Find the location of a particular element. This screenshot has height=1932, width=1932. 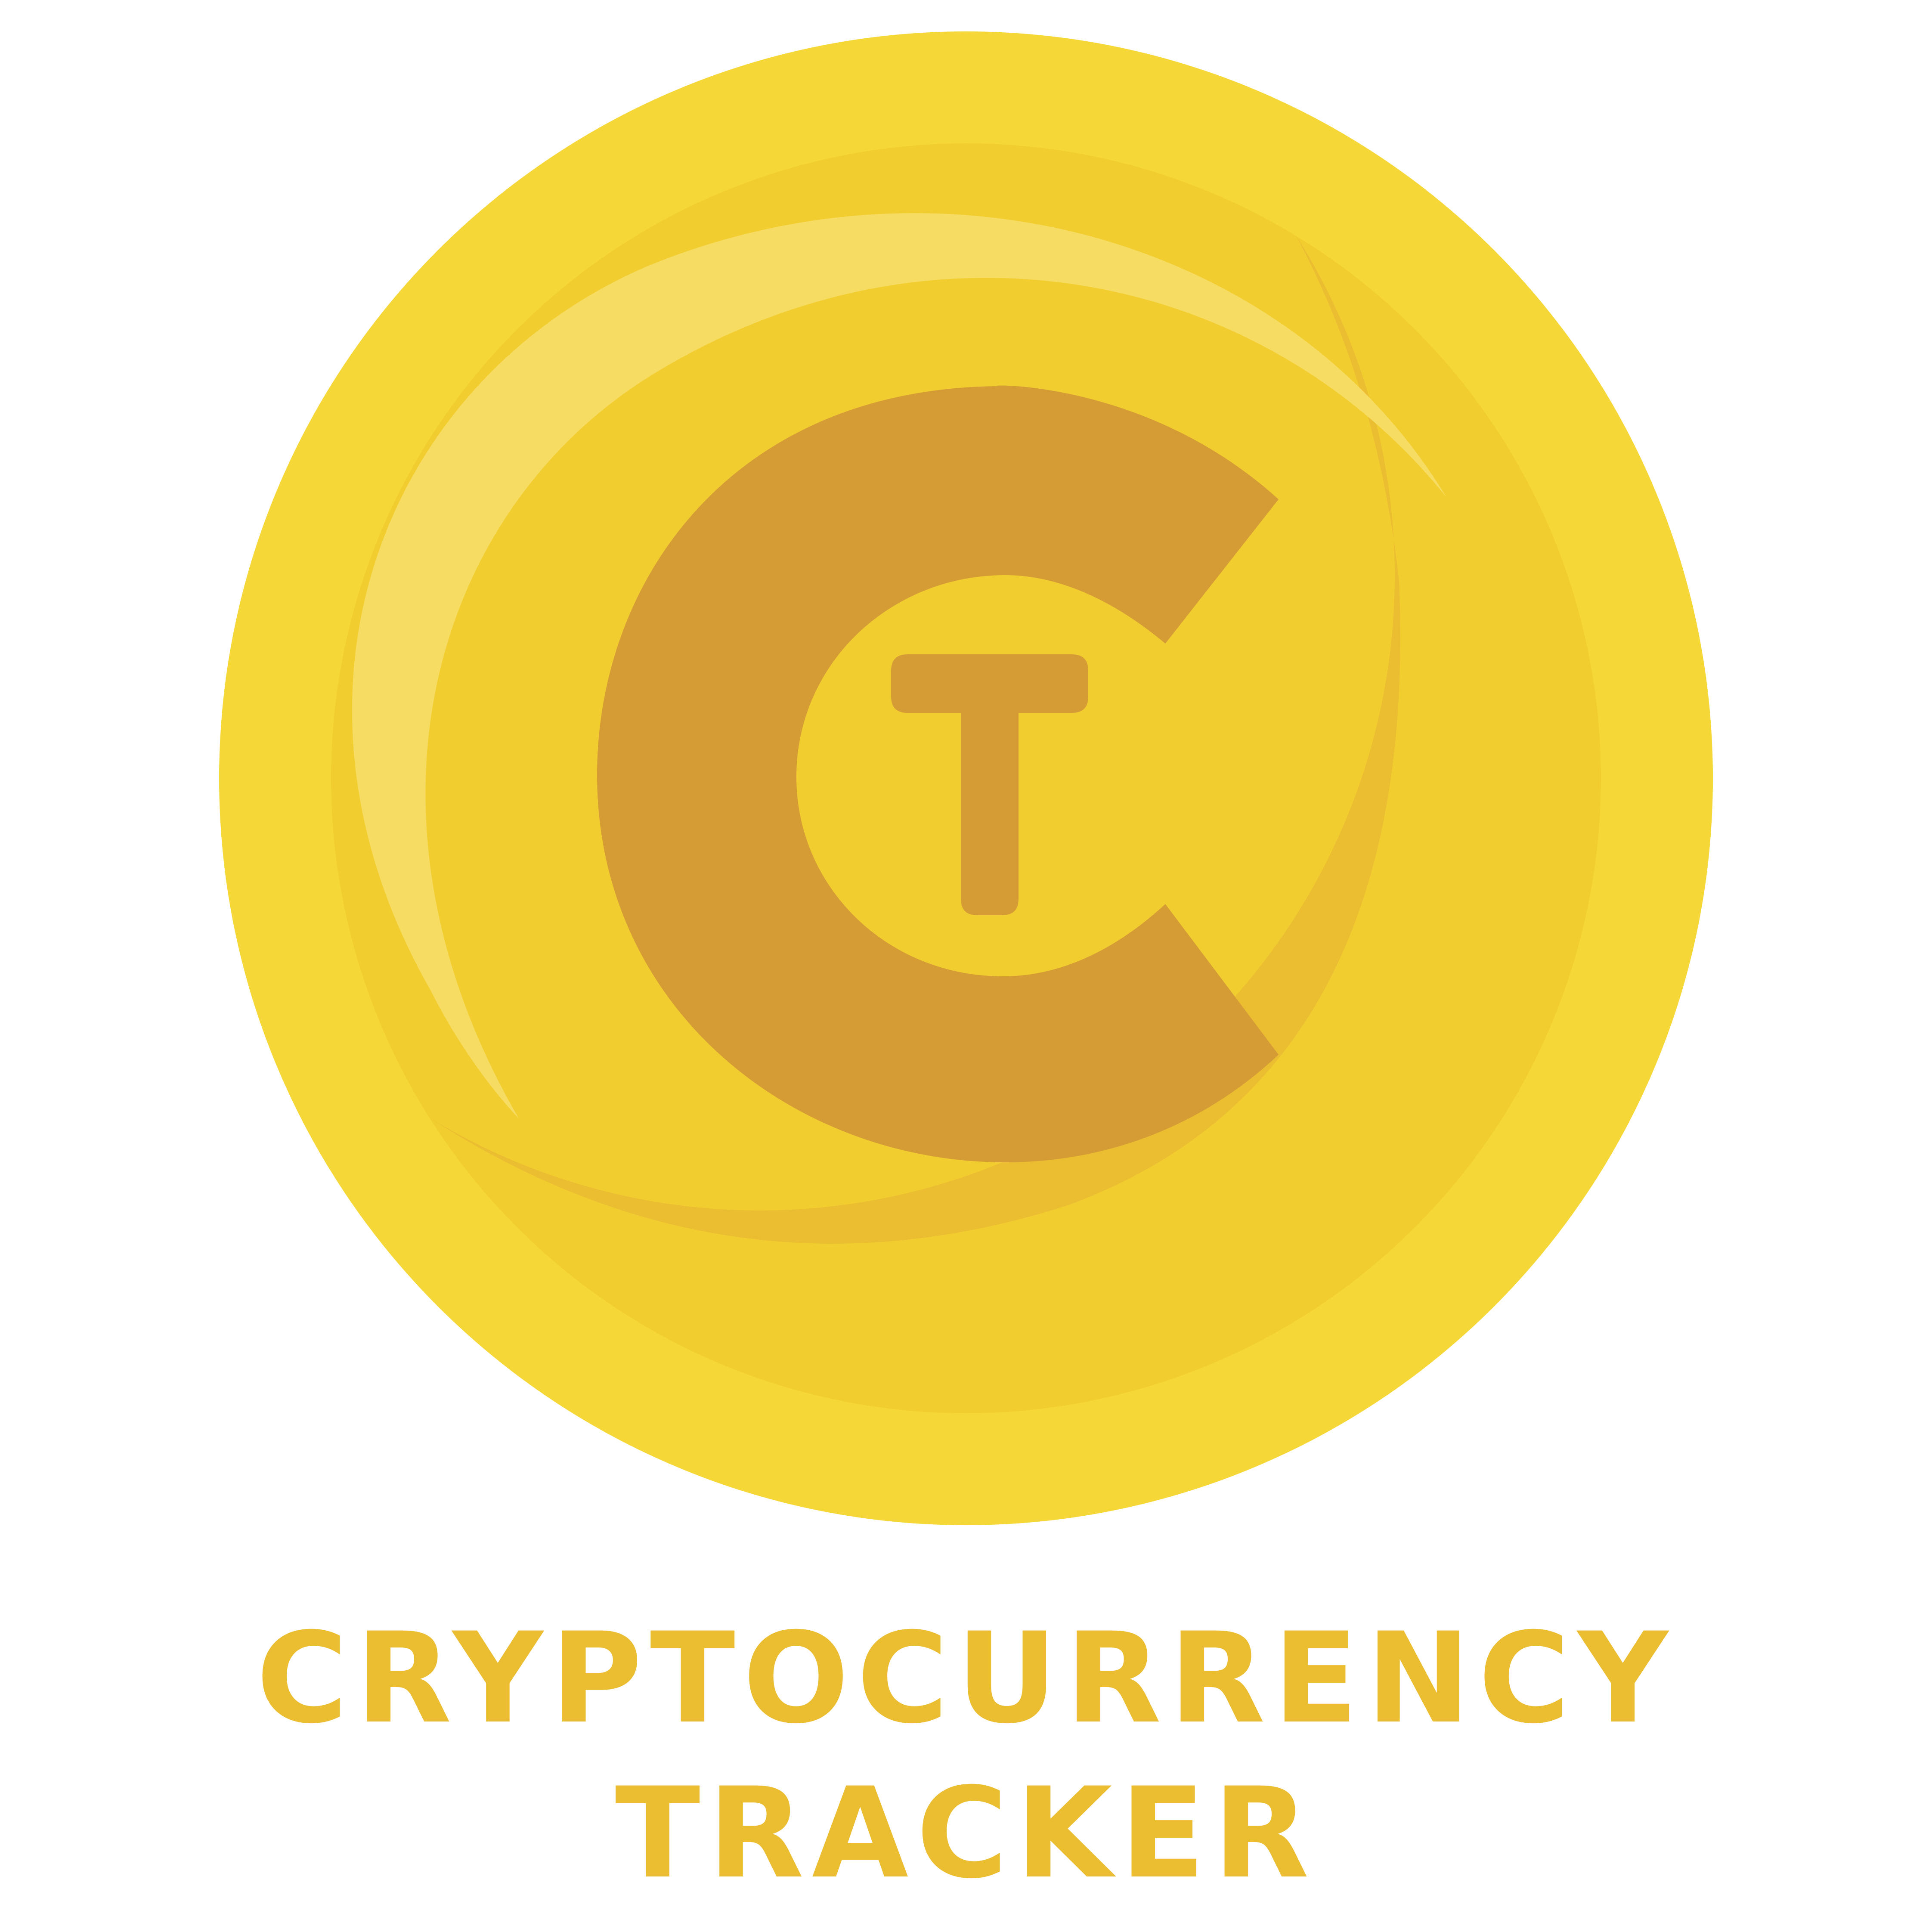

wordmark-line-1: CRYPTOCURRENCY is located at coordinates (966, 1678).